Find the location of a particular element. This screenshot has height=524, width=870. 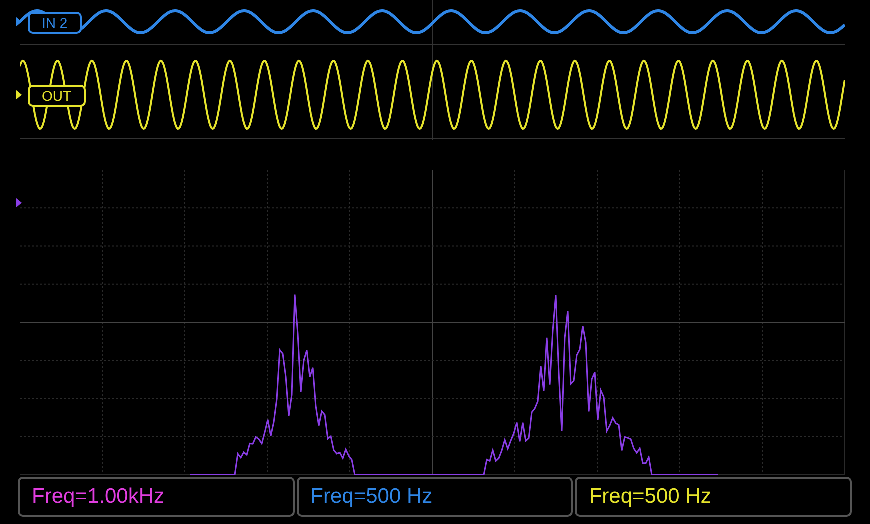

channel-label: IN 2 is located at coordinates (55, 23).